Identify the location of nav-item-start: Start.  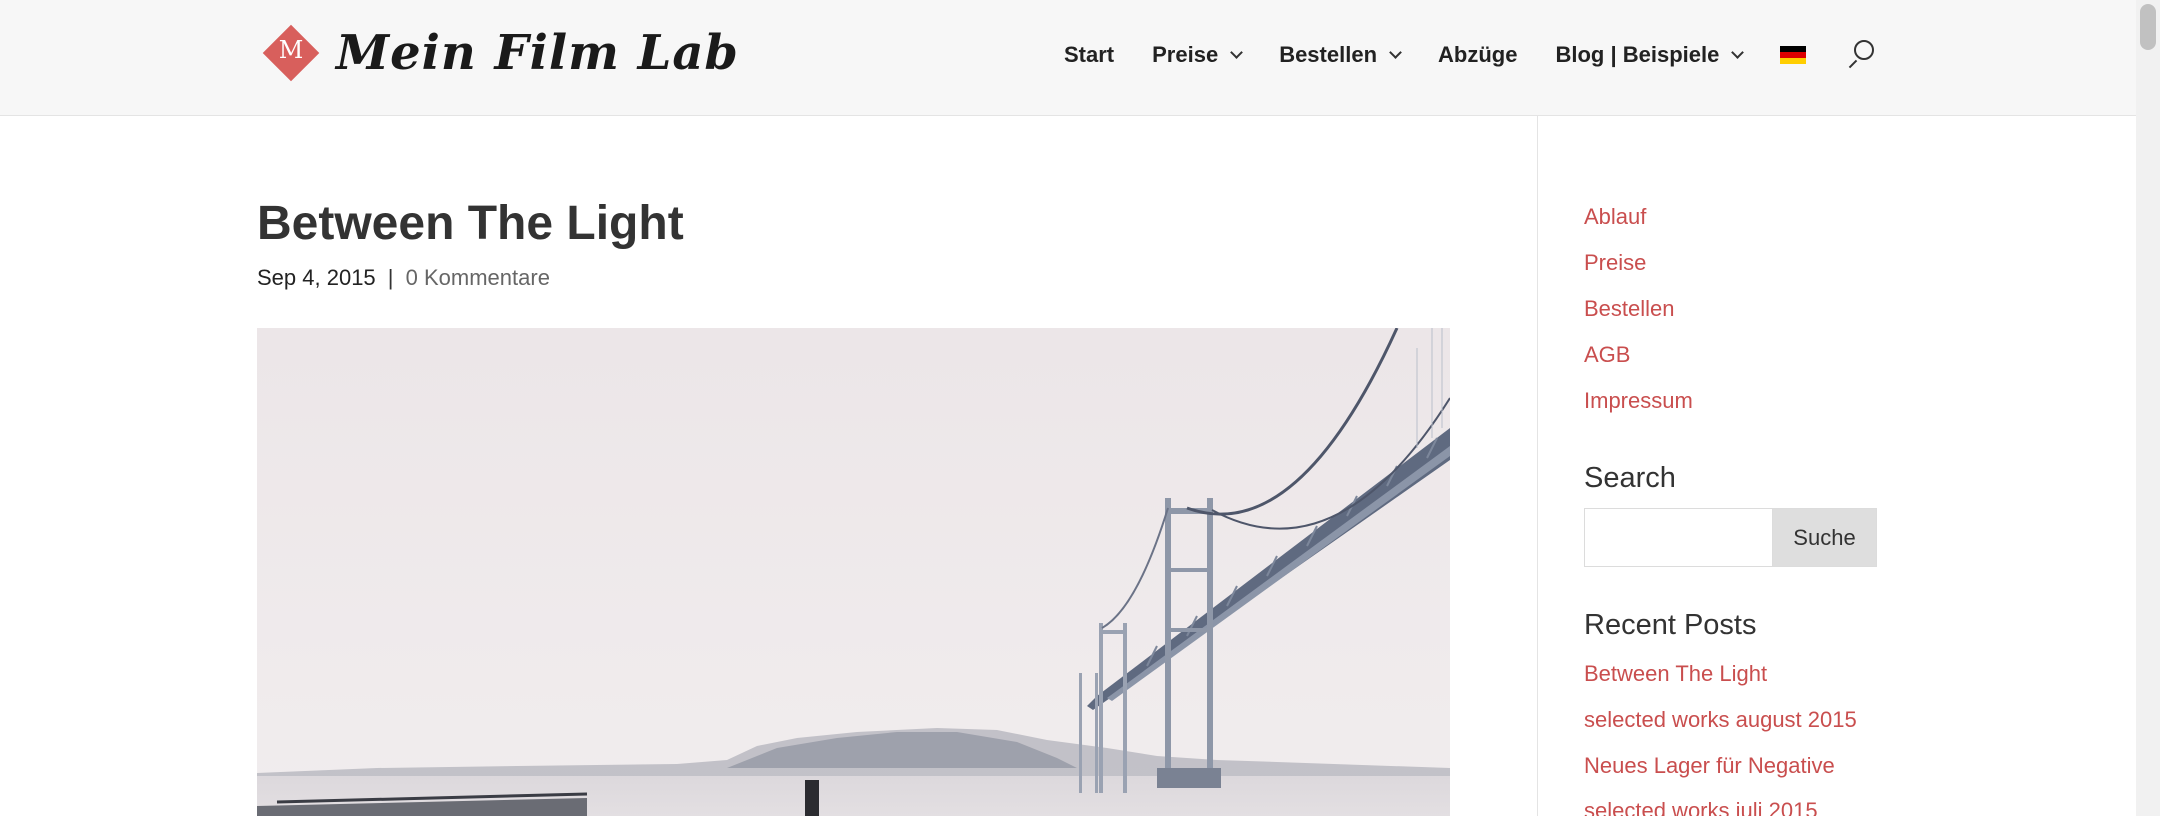
(1089, 55).